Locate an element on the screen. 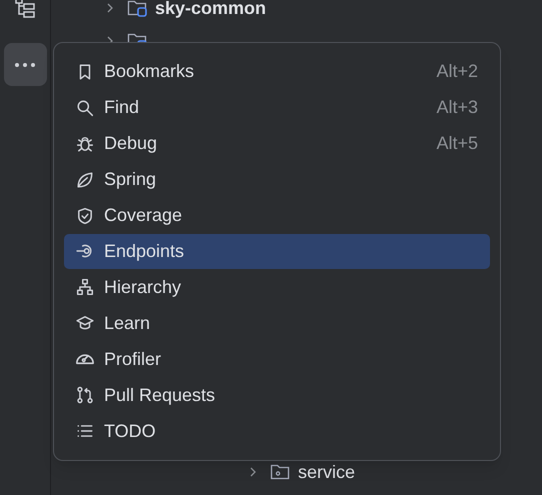 The width and height of the screenshot is (542, 495). menu-item: Find Alt+3 is located at coordinates (277, 108).